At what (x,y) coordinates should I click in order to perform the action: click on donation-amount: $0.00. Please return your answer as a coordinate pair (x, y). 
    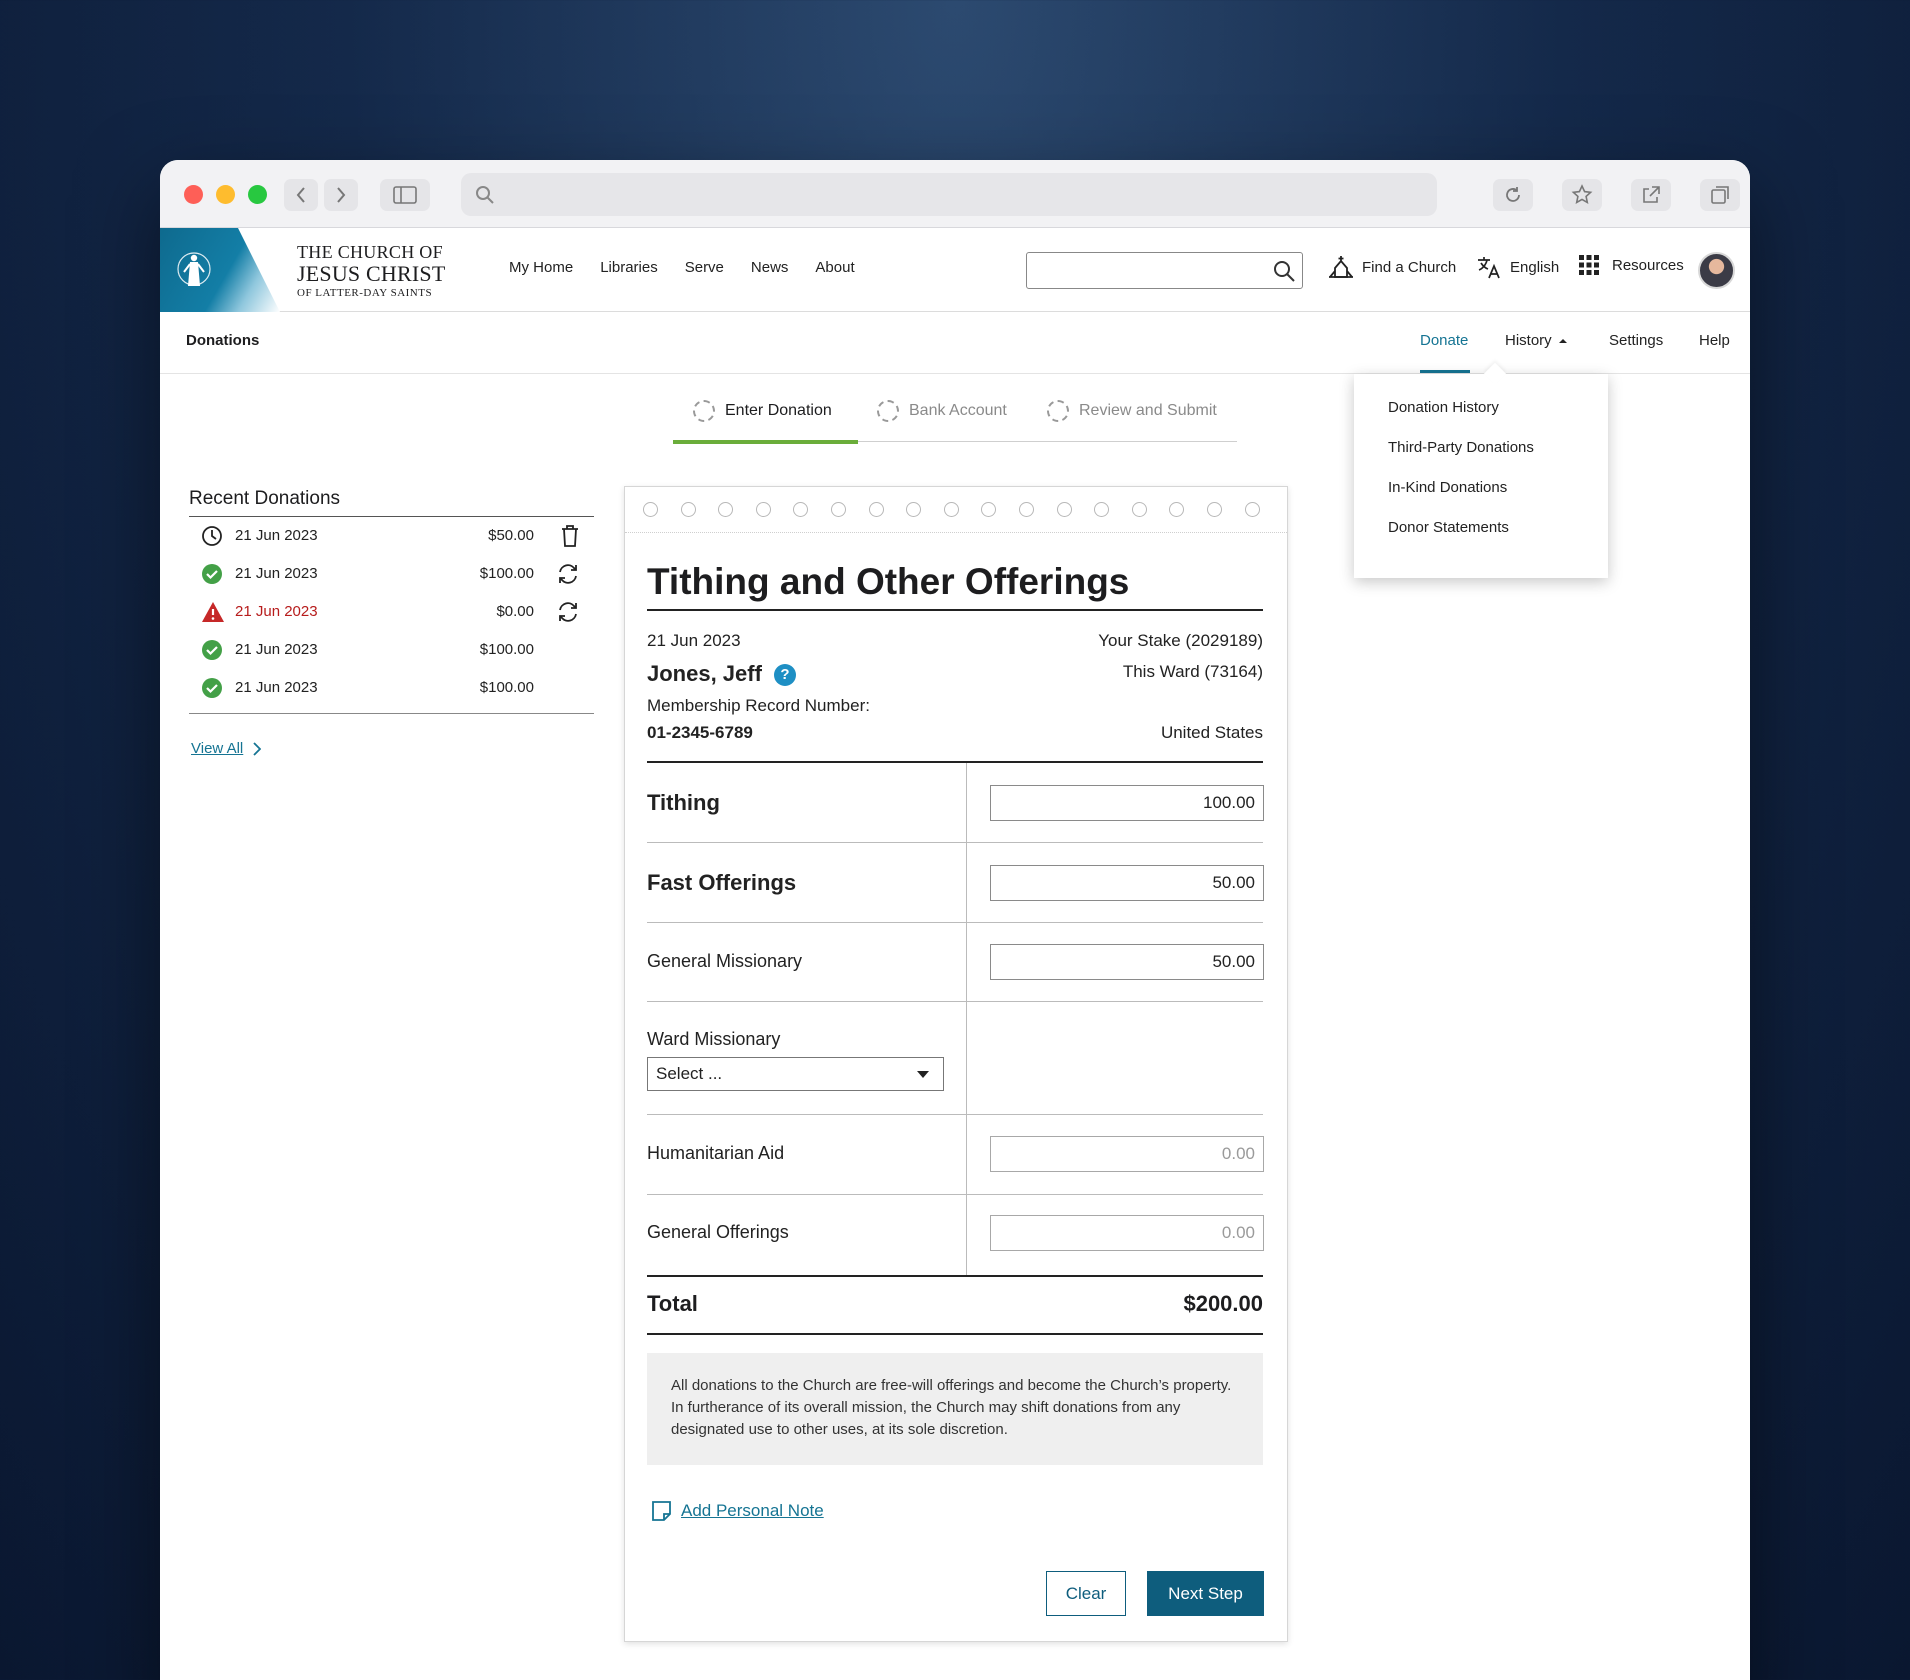
    Looking at the image, I should click on (515, 611).